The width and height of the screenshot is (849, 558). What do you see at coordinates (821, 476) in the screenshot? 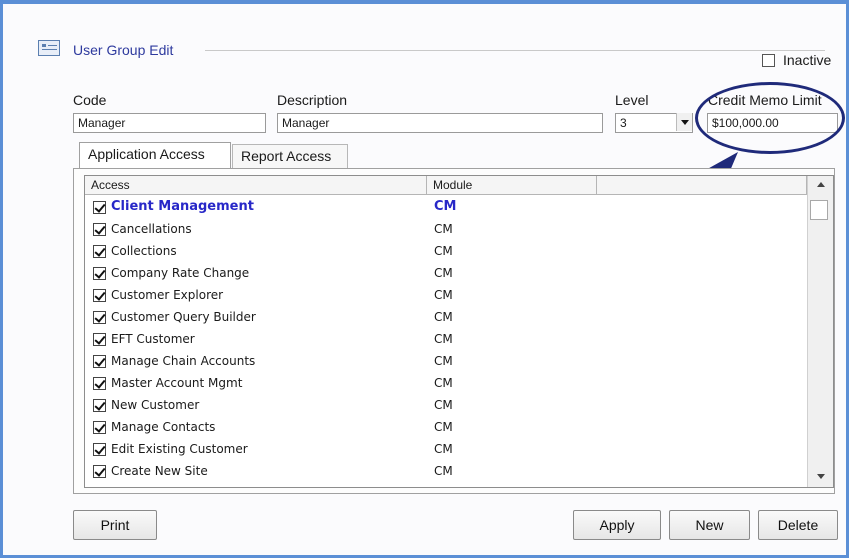
I see `scroll-down-icon` at bounding box center [821, 476].